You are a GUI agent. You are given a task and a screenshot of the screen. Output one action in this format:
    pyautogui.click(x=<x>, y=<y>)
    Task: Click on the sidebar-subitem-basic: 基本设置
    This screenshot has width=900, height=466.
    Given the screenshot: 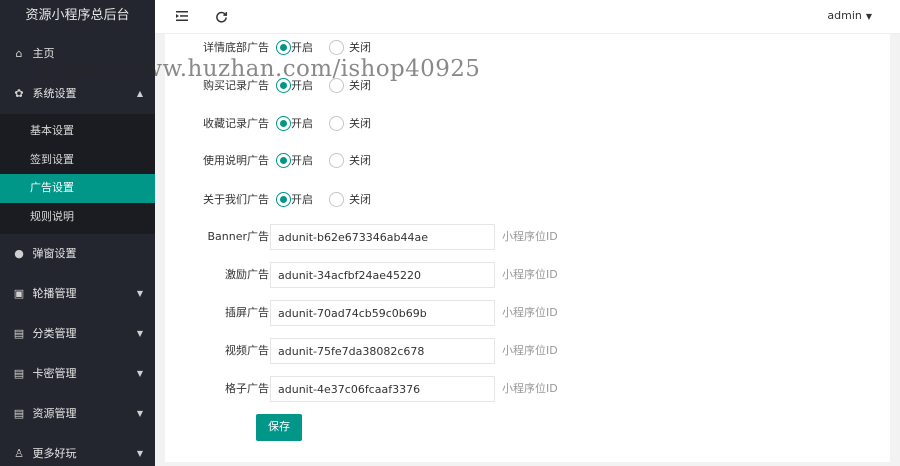 What is the action you would take?
    pyautogui.click(x=77, y=131)
    